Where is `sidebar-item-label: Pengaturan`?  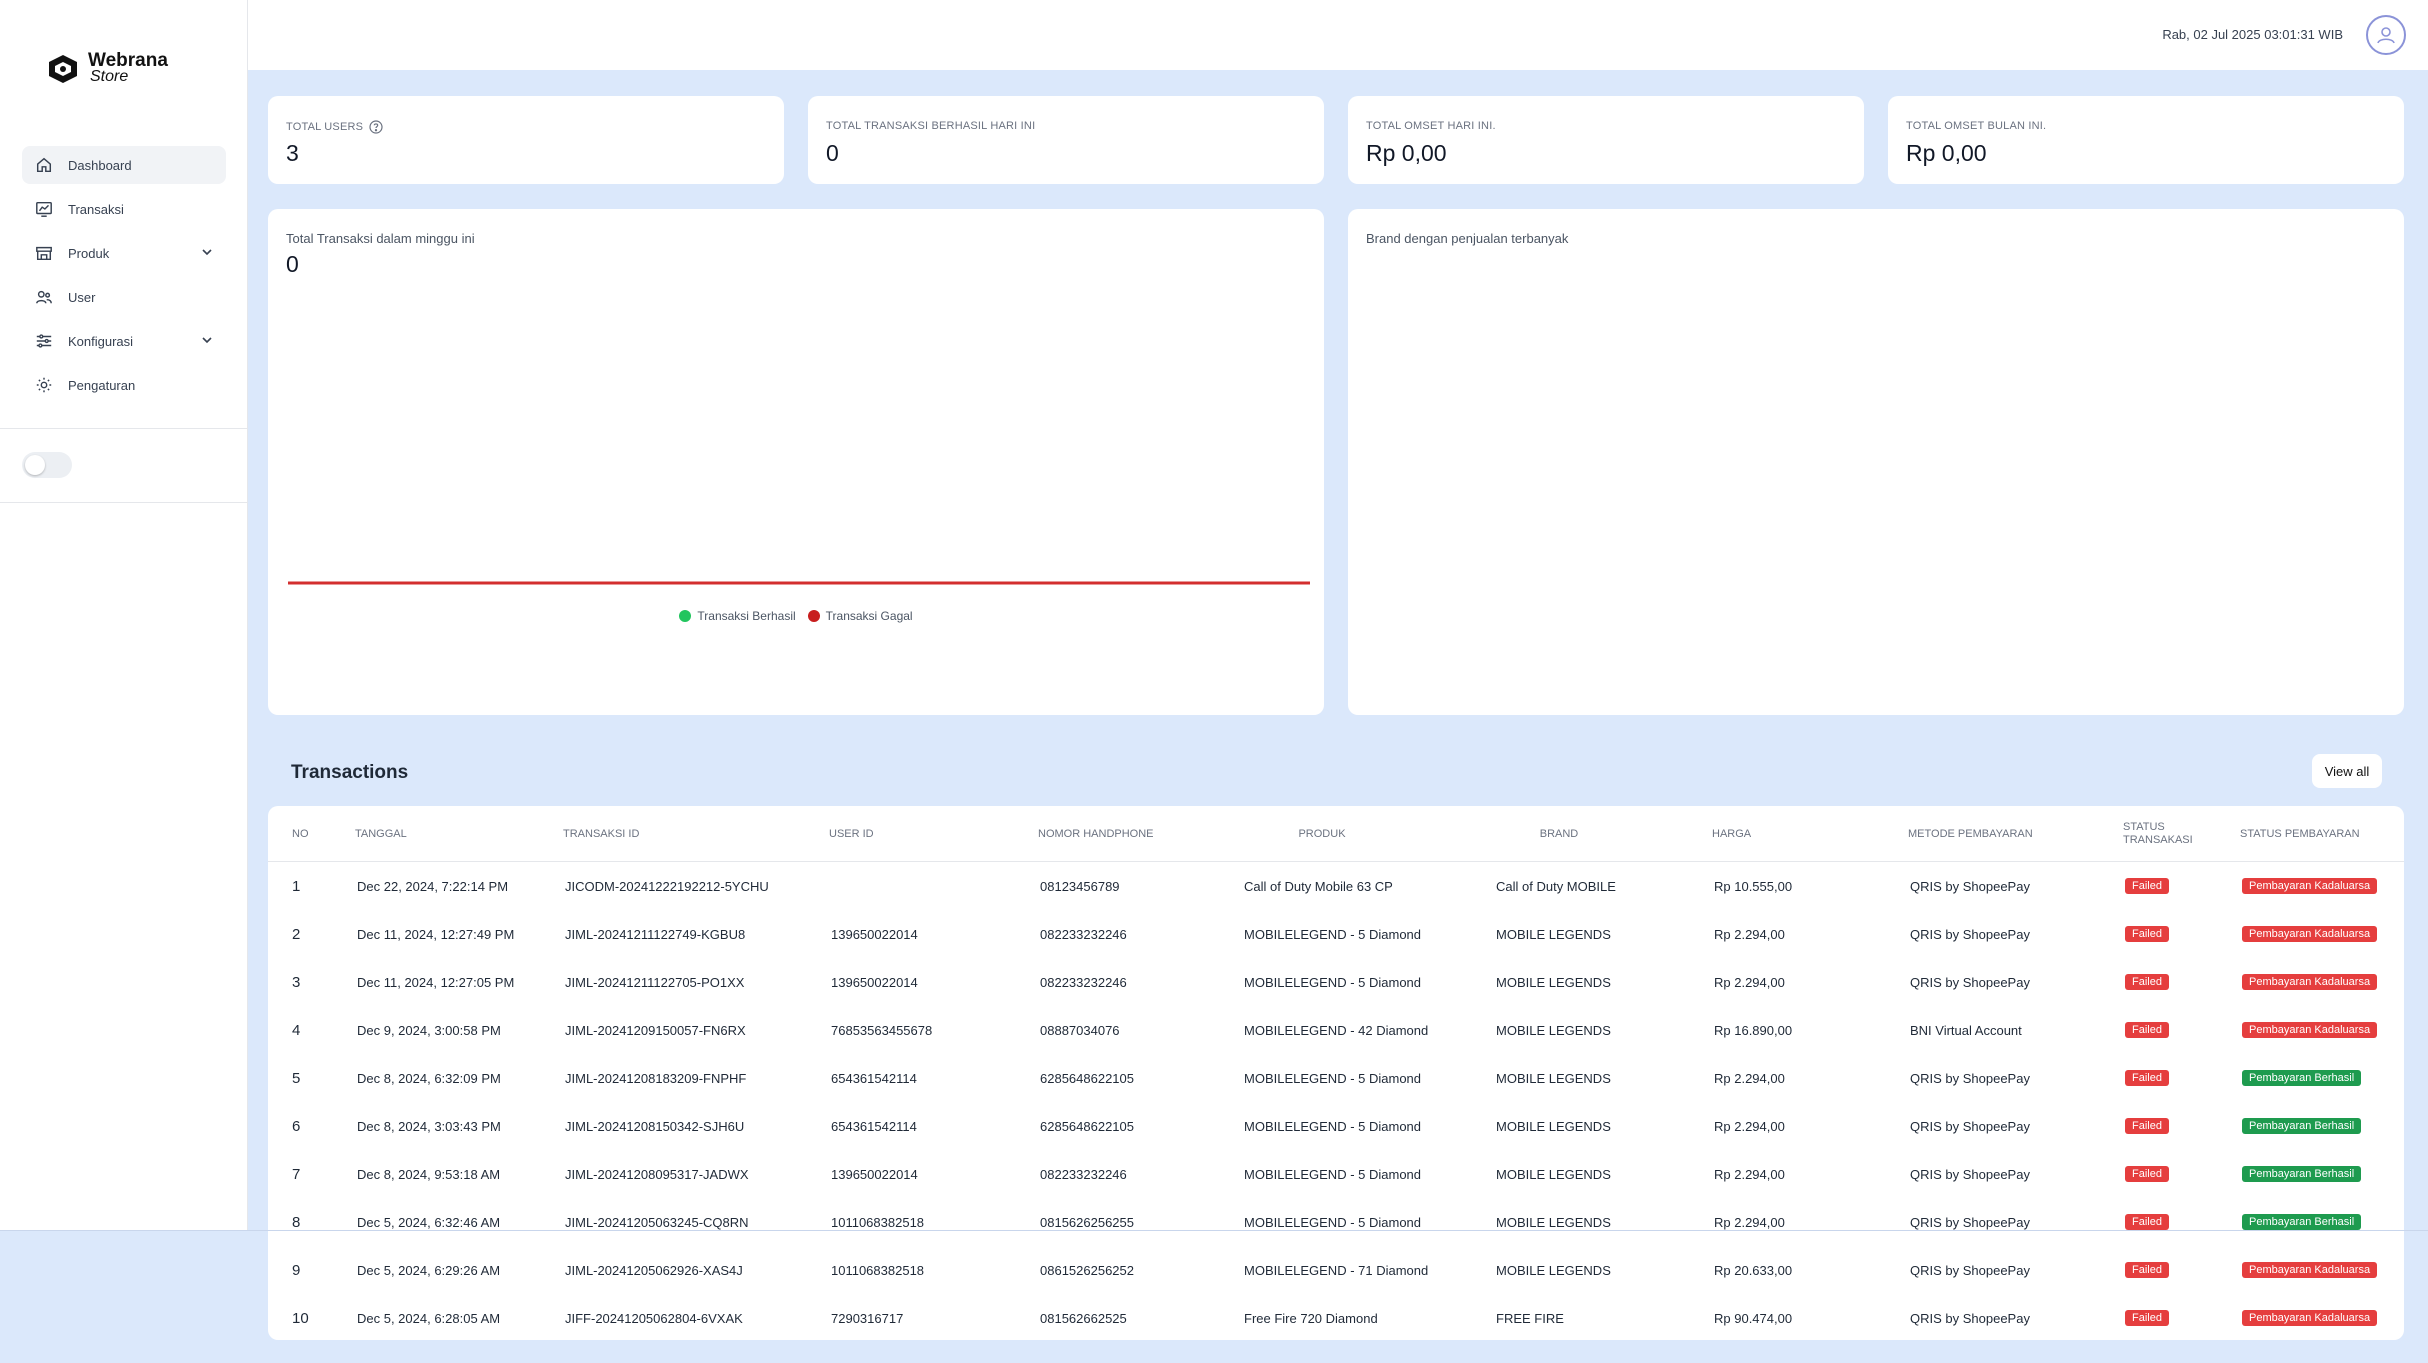 sidebar-item-label: Pengaturan is located at coordinates (102, 385).